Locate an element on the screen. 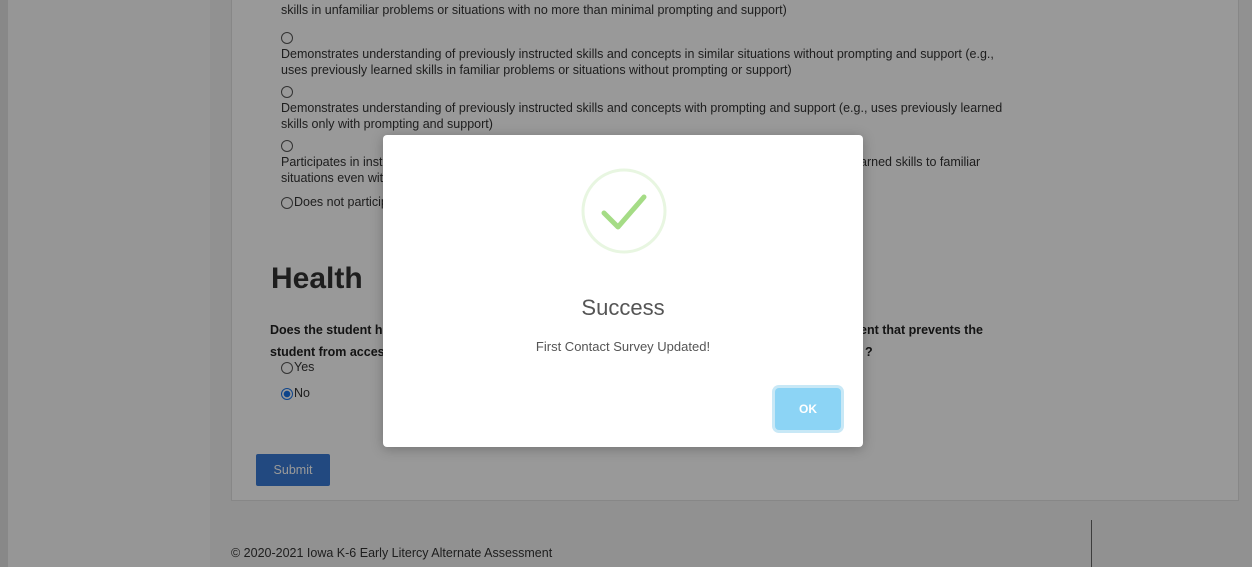  dialog-message: First Contact Survey Updated! is located at coordinates (623, 346).